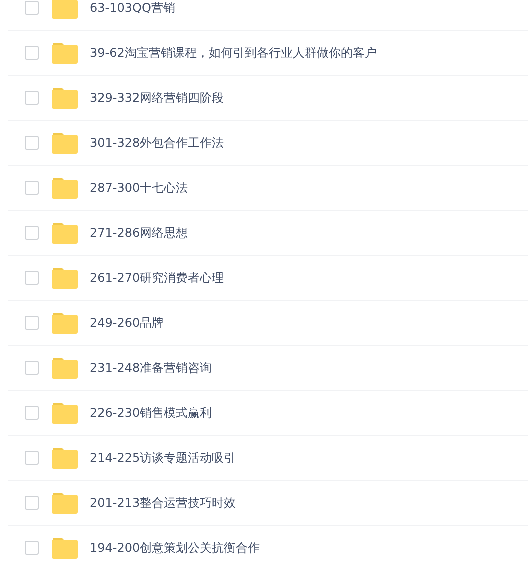  What do you see at coordinates (133, 8) in the screenshot?
I see `folder-name: 63-103QQ营销` at bounding box center [133, 8].